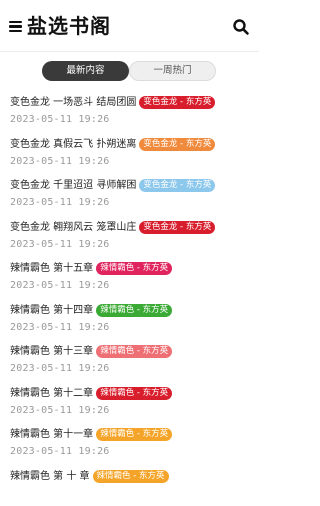  I want to click on item-title-line: 辣情霸色 第十四章 辣情霸色 - 东方英, so click(91, 310).